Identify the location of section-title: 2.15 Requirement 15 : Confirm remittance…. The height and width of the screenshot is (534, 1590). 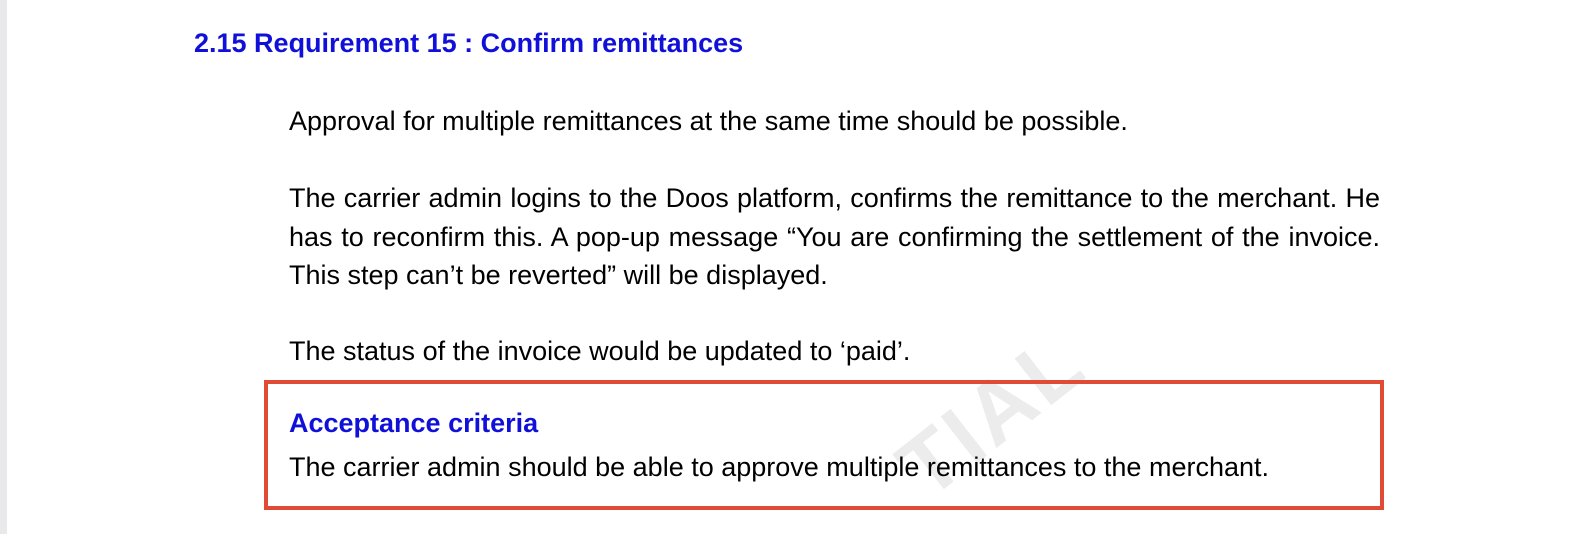
(469, 43).